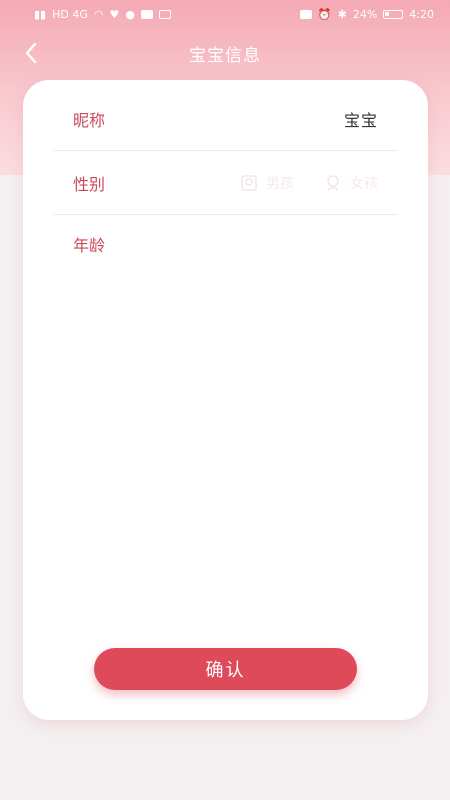 Image resolution: width=450 pixels, height=800 pixels. I want to click on status-time: 4:20, so click(421, 14).